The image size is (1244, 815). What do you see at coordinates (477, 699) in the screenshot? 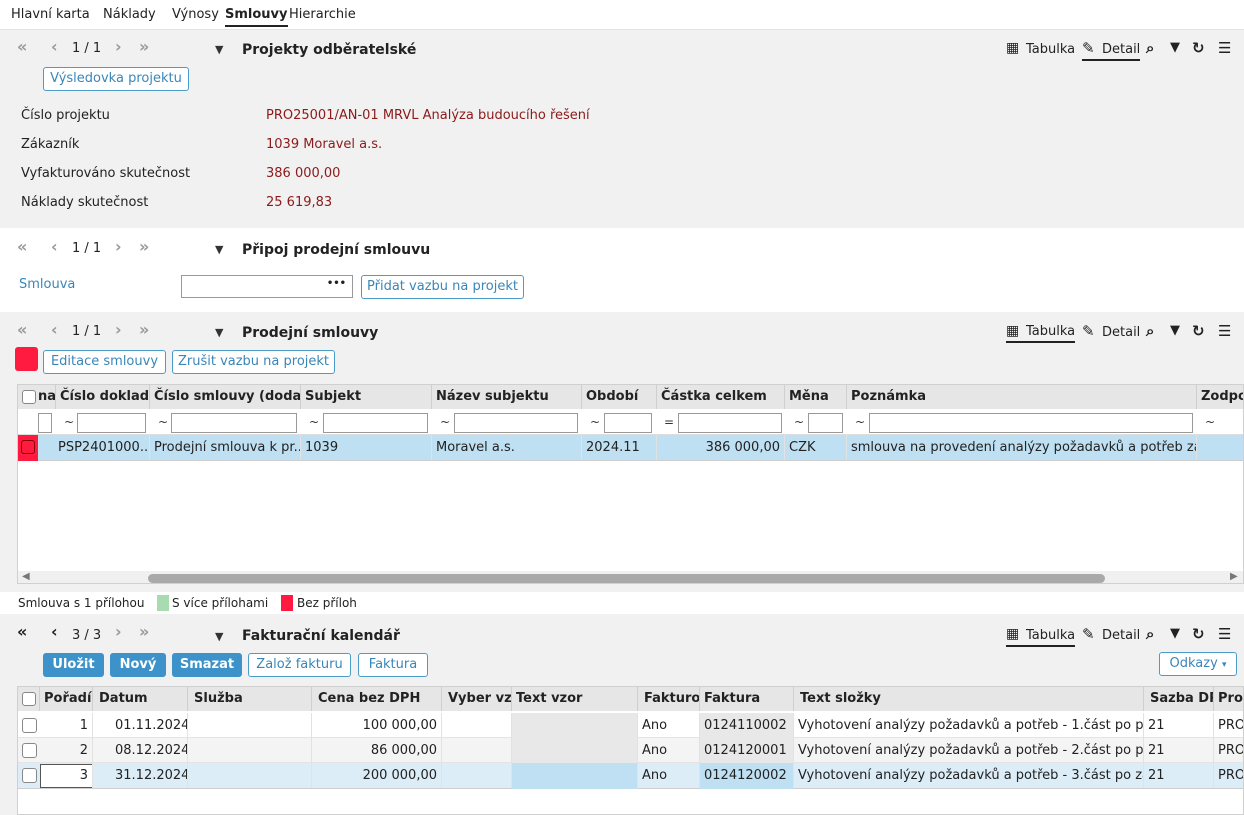
I see `col-header: Vyber vzor` at bounding box center [477, 699].